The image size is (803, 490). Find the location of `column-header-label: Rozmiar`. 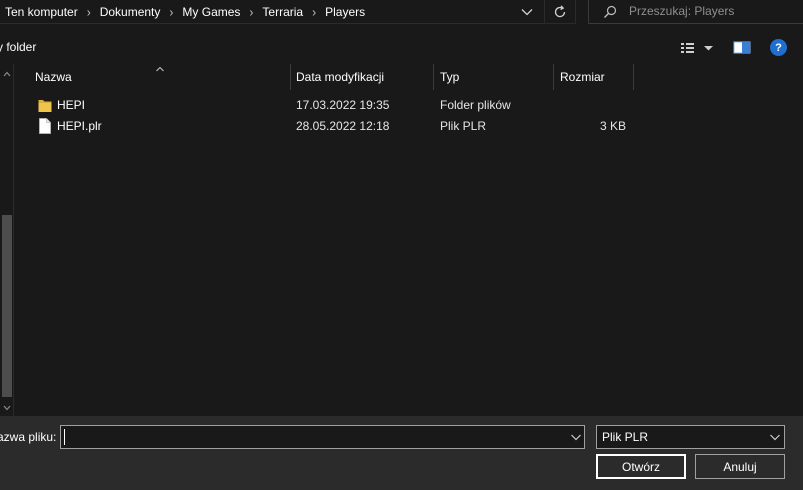

column-header-label: Rozmiar is located at coordinates (582, 77).